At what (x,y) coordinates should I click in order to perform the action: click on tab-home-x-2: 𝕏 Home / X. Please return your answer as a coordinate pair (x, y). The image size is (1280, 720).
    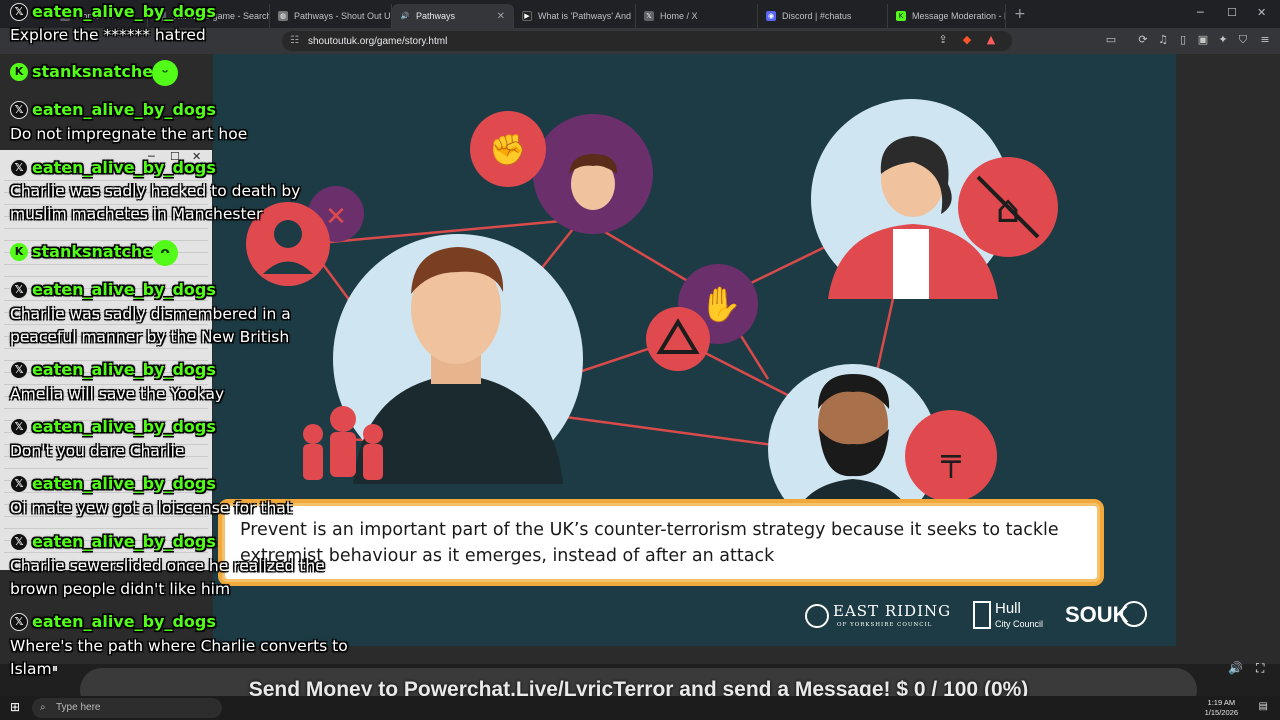
    Looking at the image, I should click on (697, 16).